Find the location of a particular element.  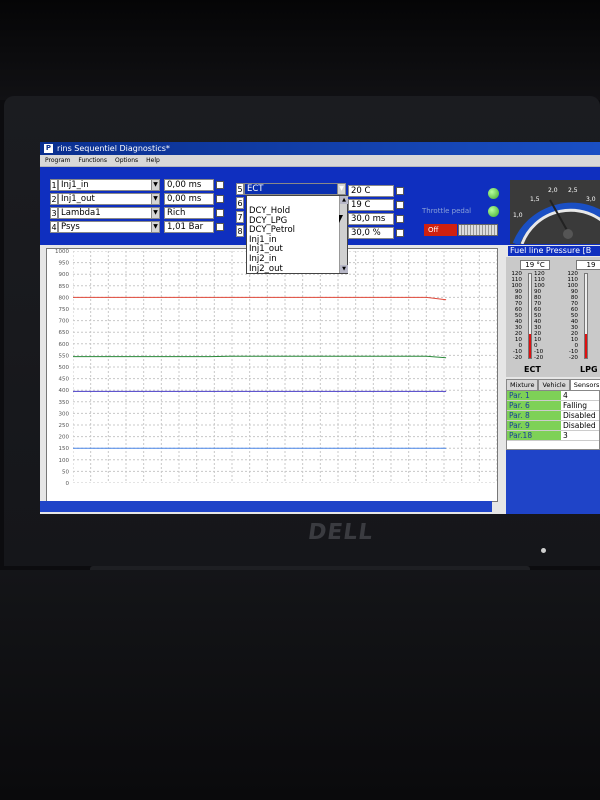

throttle-label: Throttle pedal is located at coordinates (447, 211).